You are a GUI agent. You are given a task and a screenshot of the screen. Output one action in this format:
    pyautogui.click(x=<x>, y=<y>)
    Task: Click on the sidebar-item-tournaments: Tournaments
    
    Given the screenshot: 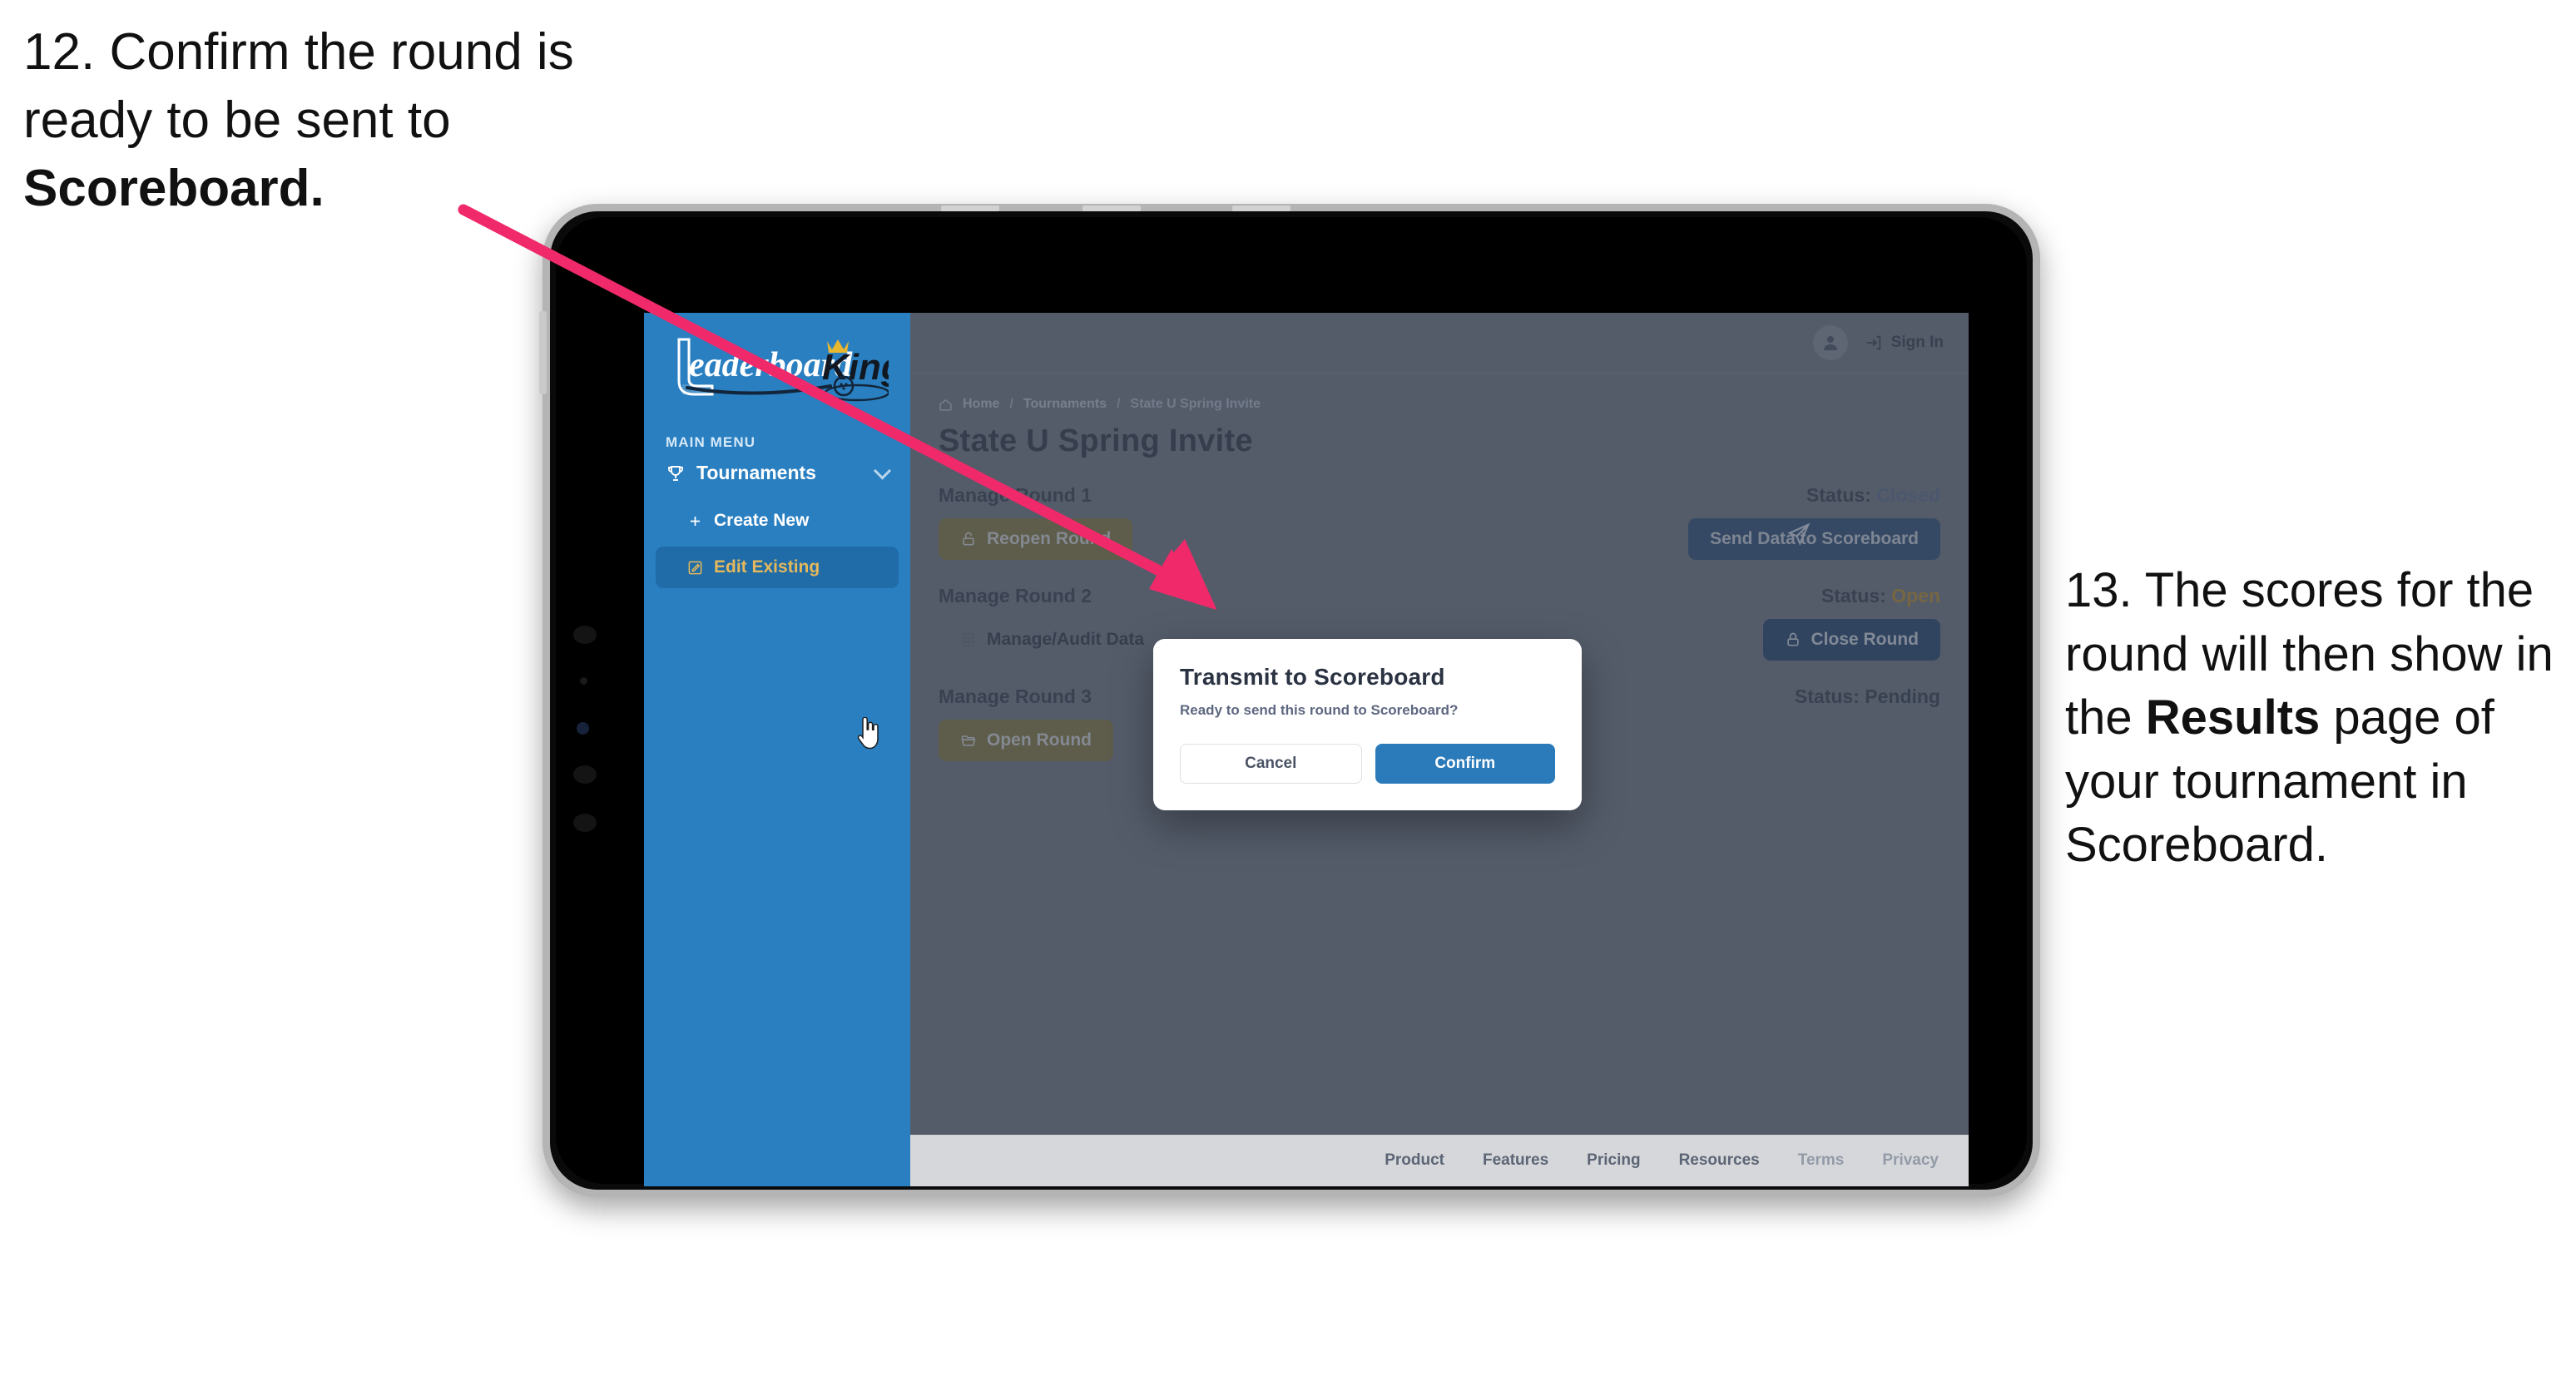 What is the action you would take?
    pyautogui.click(x=777, y=473)
    